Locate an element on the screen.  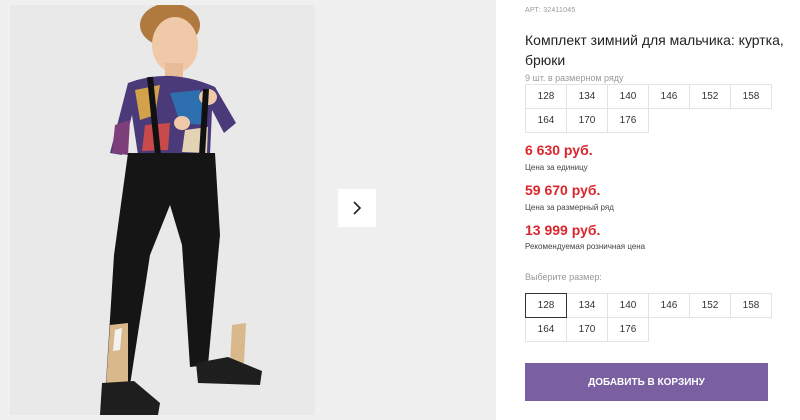
size-row-cell: 152 is located at coordinates (710, 96).